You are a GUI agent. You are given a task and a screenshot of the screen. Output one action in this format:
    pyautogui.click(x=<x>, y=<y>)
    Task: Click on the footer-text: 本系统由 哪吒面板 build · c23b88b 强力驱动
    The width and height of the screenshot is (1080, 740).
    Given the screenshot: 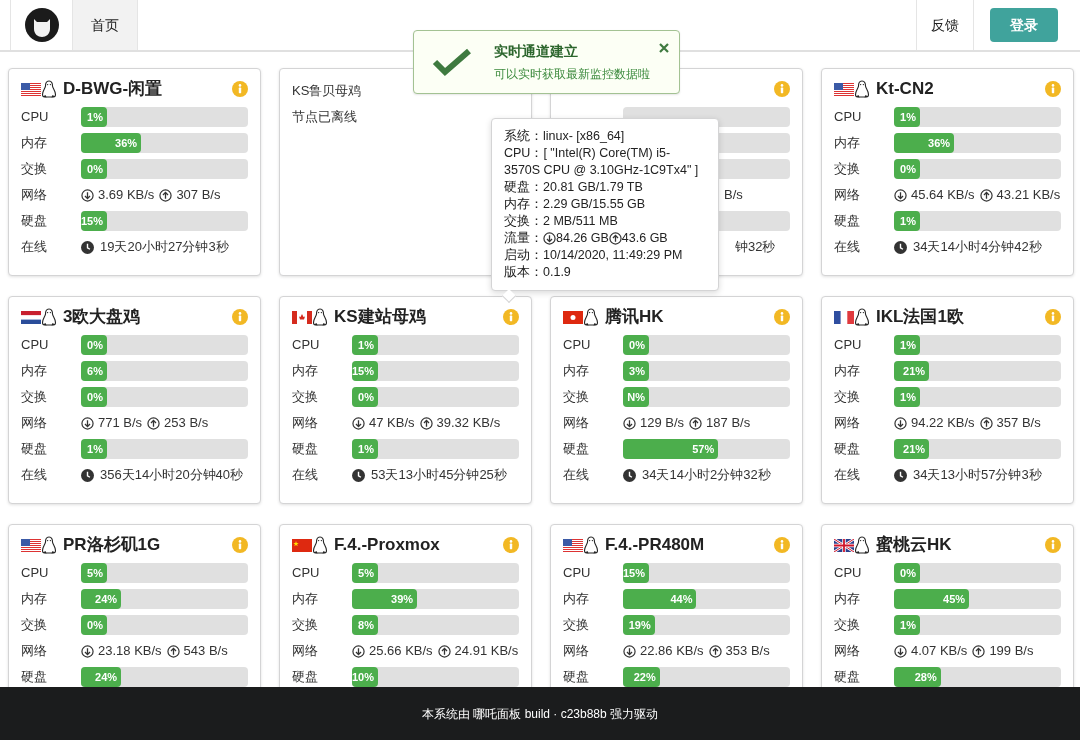 What is the action you would take?
    pyautogui.click(x=540, y=714)
    